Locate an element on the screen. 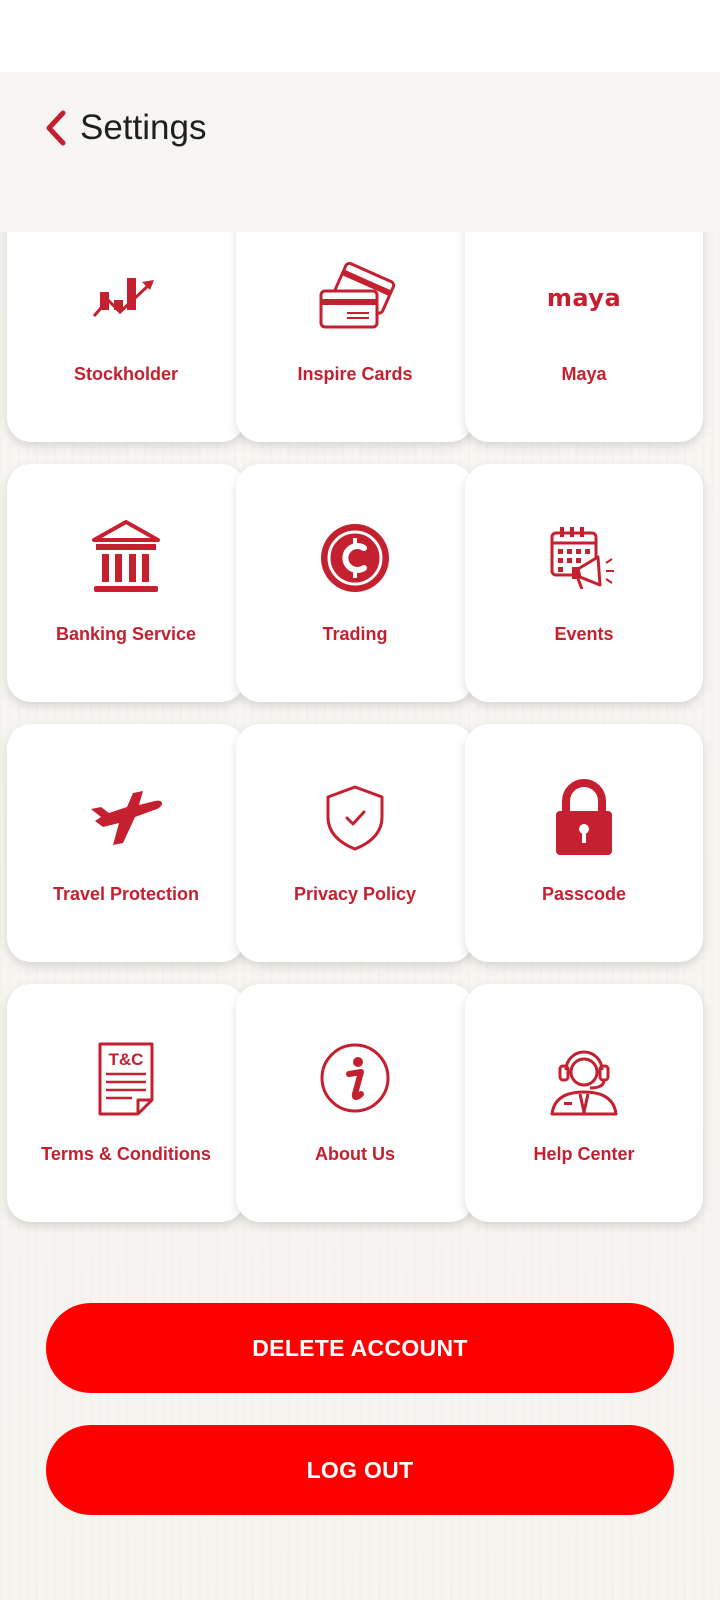  tile-trading: Trading is located at coordinates (355, 583).